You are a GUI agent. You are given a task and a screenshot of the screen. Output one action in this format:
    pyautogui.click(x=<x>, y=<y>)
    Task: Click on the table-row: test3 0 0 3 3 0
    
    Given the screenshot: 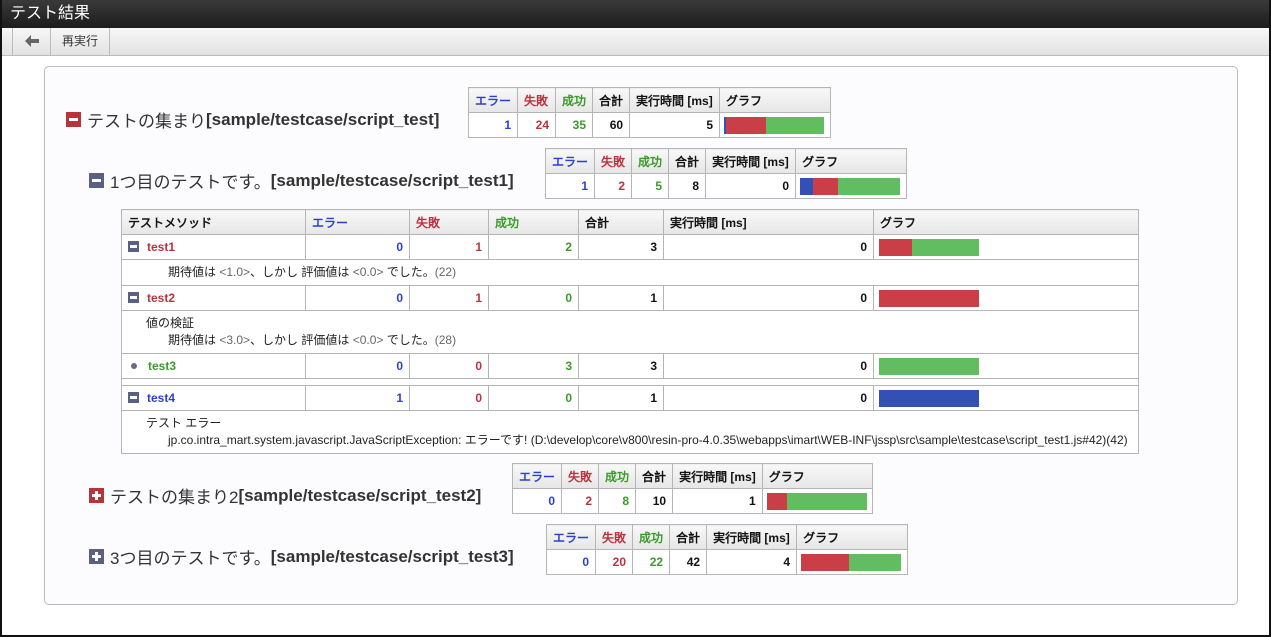 What is the action you would take?
    pyautogui.click(x=630, y=366)
    